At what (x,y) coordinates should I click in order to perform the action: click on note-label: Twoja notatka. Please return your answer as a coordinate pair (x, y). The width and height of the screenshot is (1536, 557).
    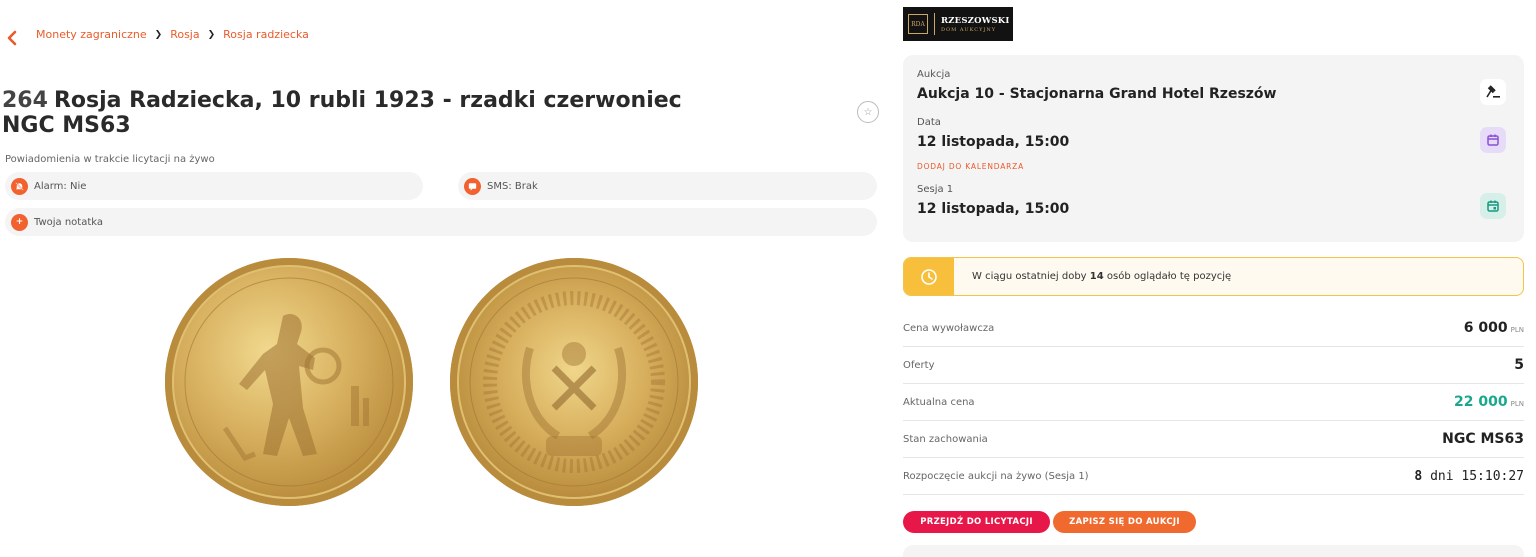
    Looking at the image, I should click on (69, 222).